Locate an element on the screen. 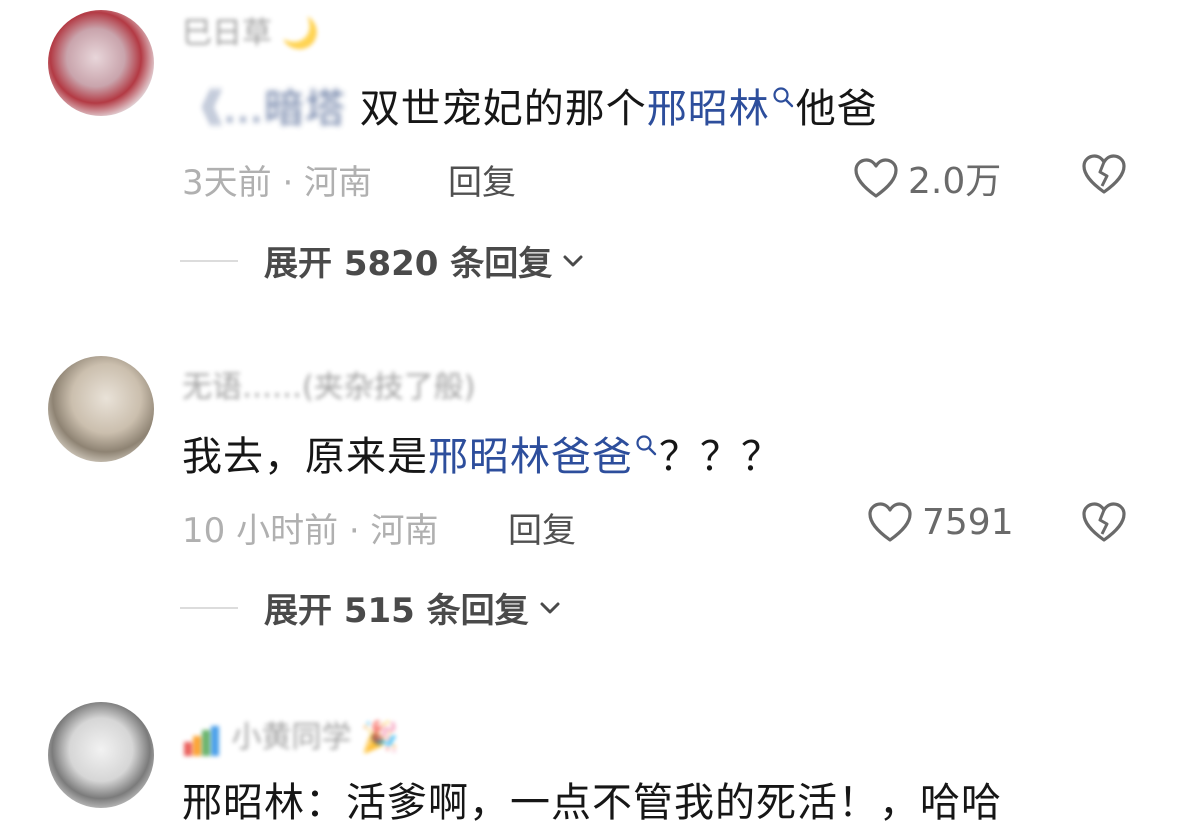  expand-replies: 展开 5820 条回复 is located at coordinates (383, 260).